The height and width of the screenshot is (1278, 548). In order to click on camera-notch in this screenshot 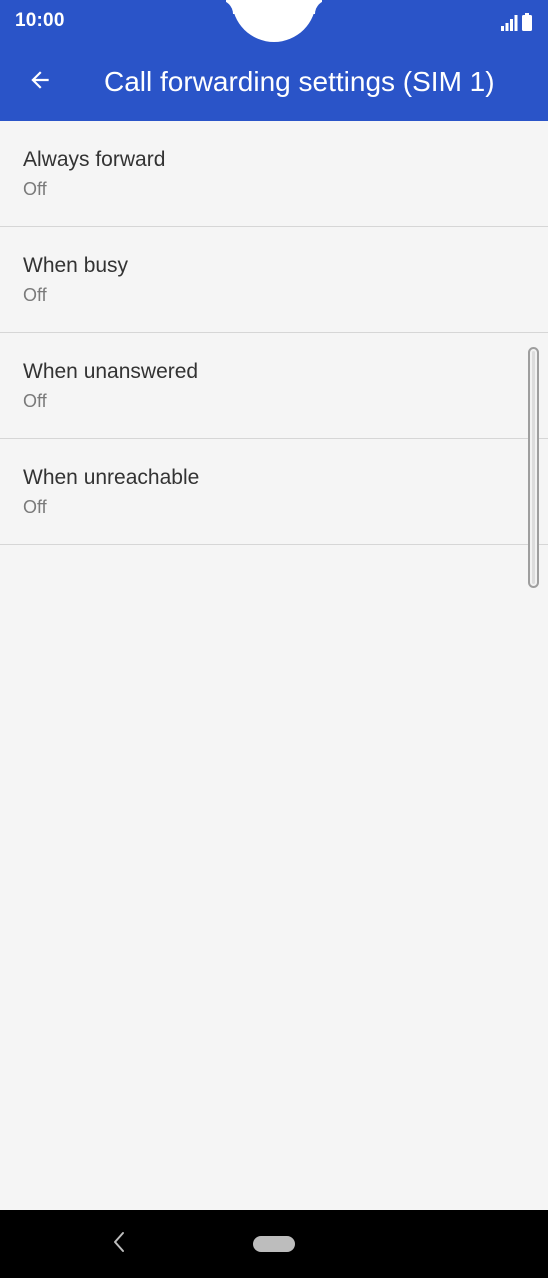, I will do `click(274, 21)`.